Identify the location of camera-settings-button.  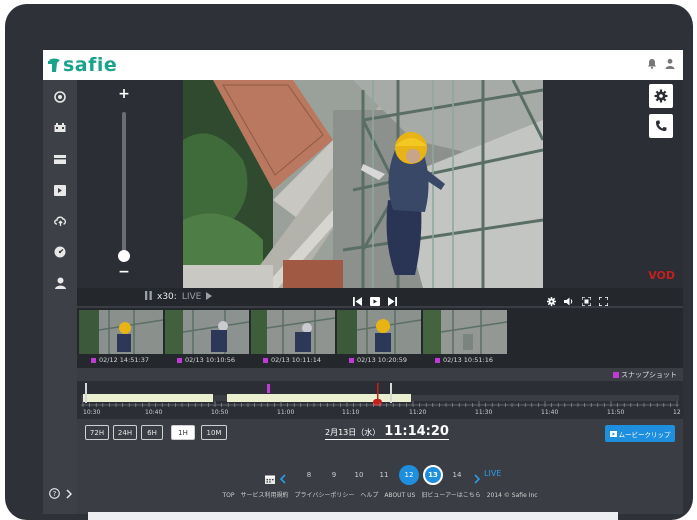
(661, 96).